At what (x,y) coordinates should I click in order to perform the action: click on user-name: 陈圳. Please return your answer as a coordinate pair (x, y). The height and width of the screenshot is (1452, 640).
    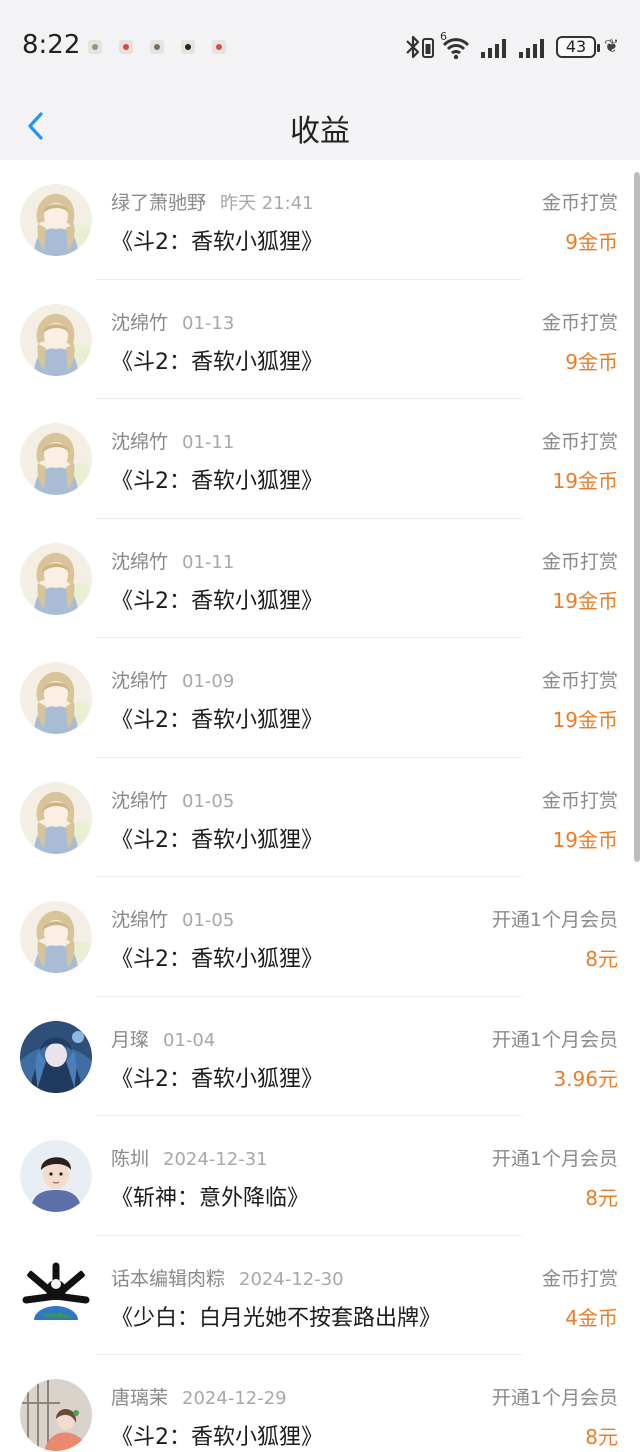
    Looking at the image, I should click on (130, 1159).